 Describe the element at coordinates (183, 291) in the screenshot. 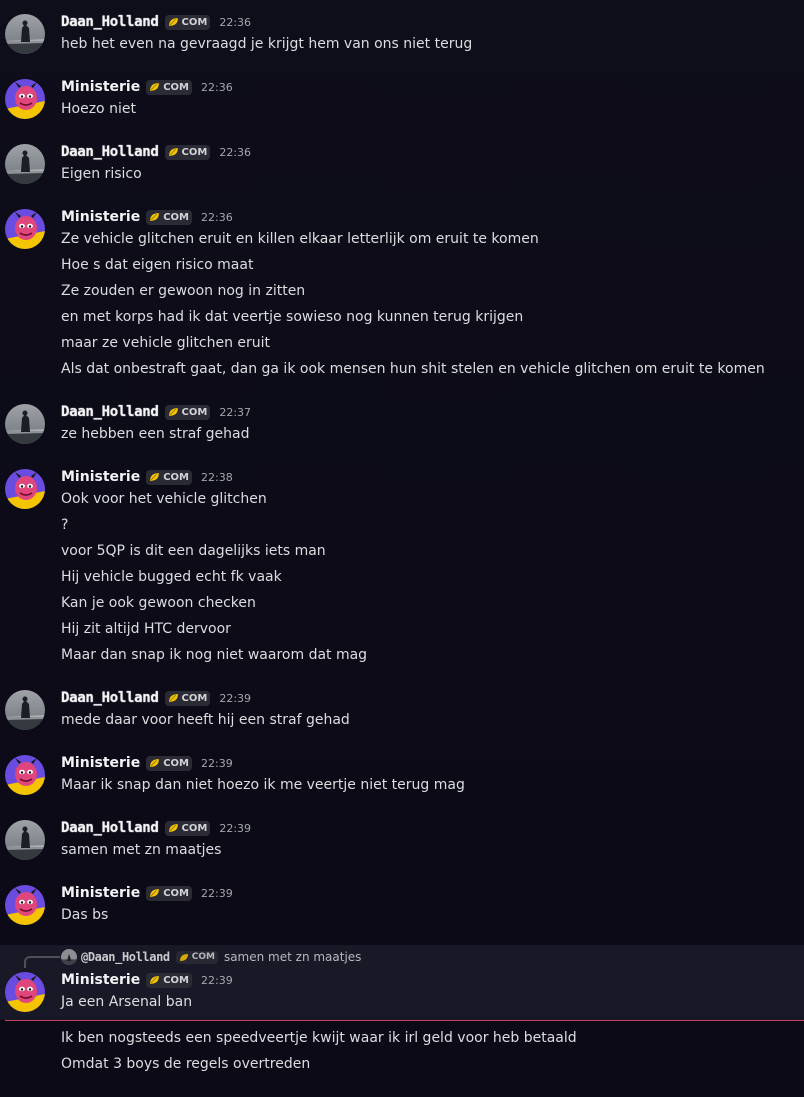

I see `message-text: Ze zouden er gewoon nog in zitten` at that location.